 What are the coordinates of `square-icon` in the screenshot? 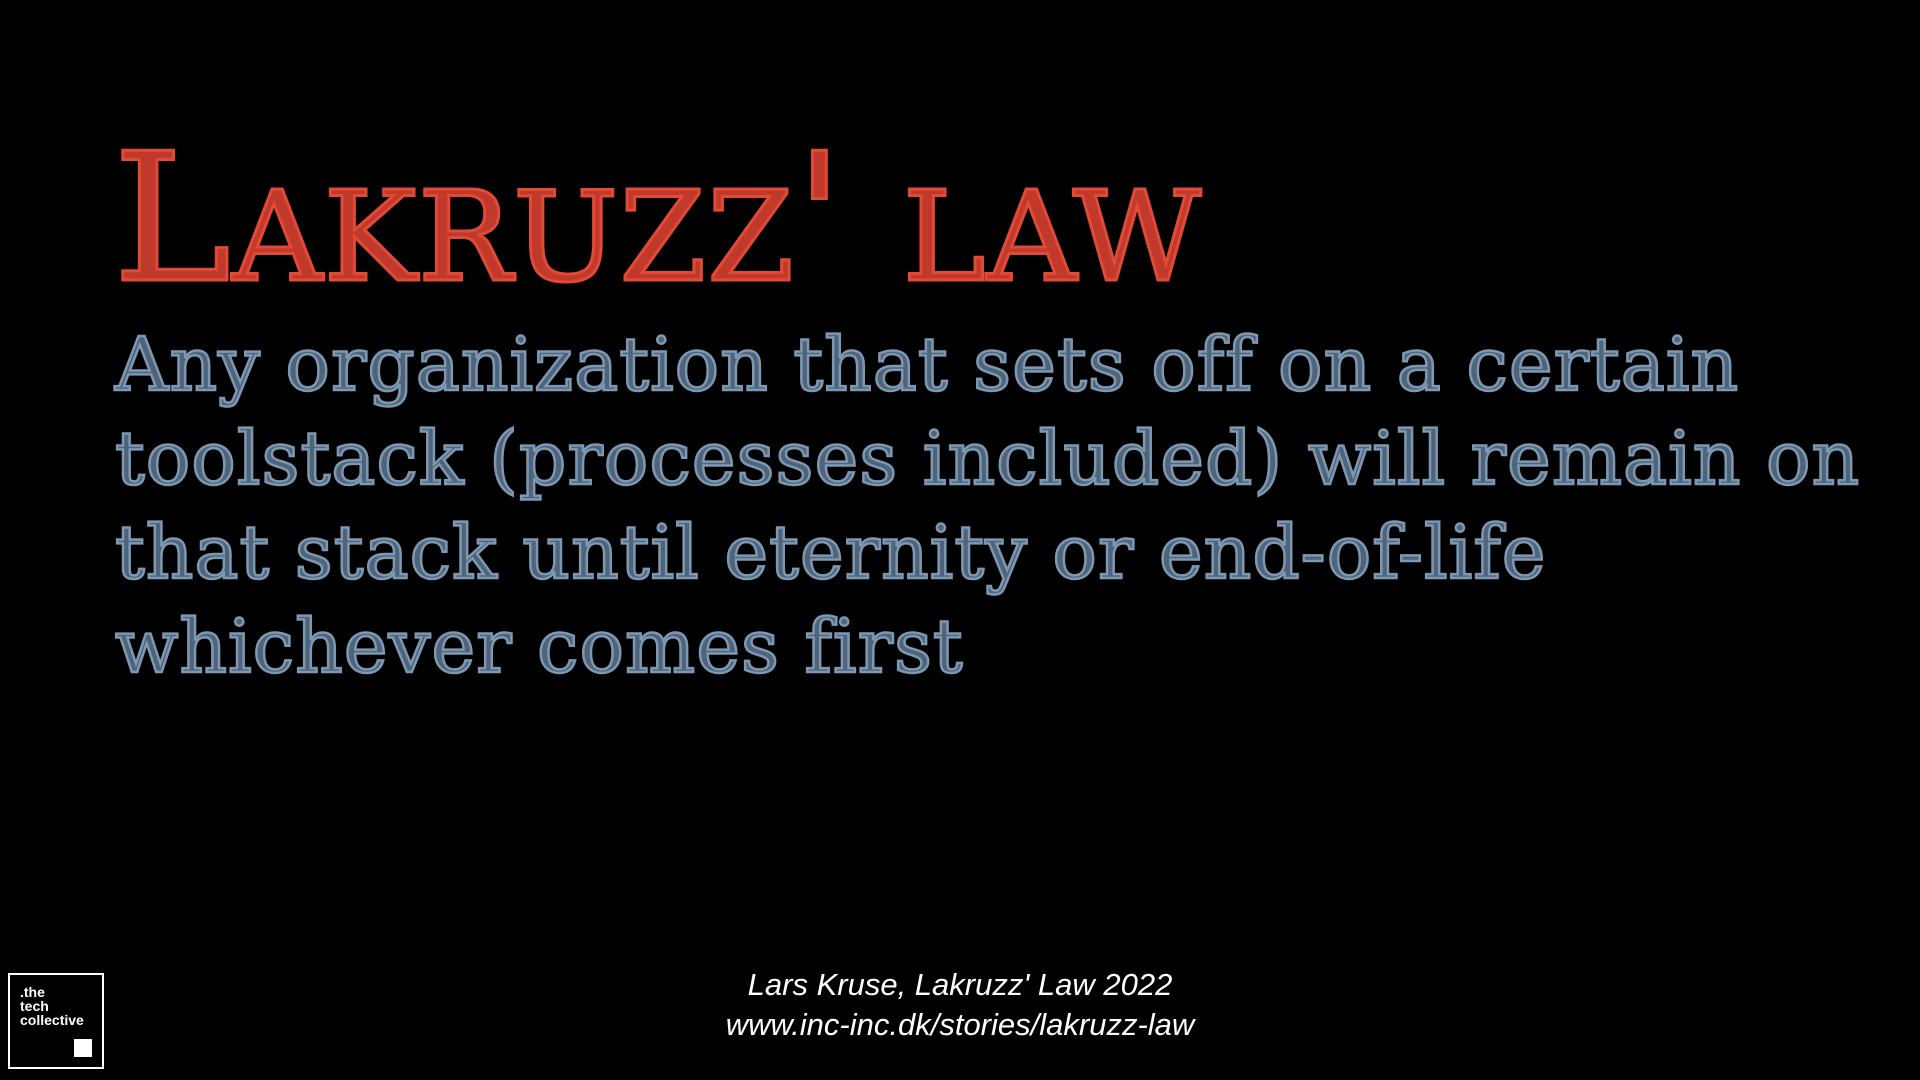 It's located at (83, 1048).